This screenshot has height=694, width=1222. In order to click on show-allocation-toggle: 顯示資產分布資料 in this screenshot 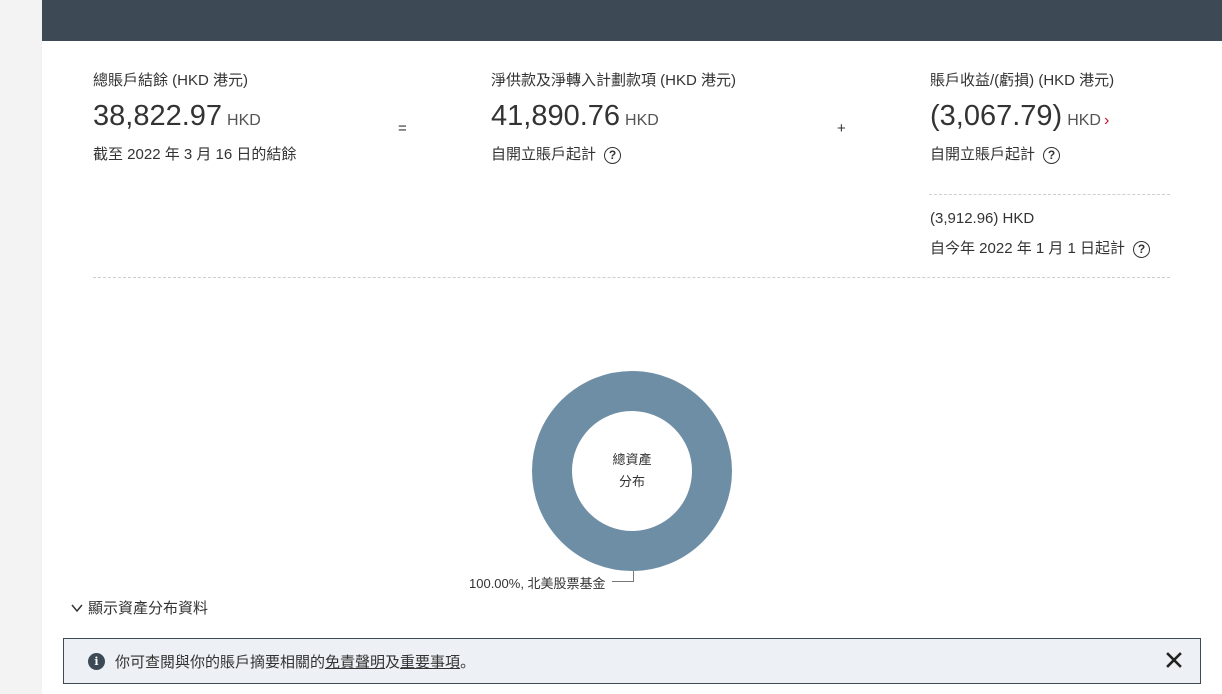, I will do `click(139, 607)`.